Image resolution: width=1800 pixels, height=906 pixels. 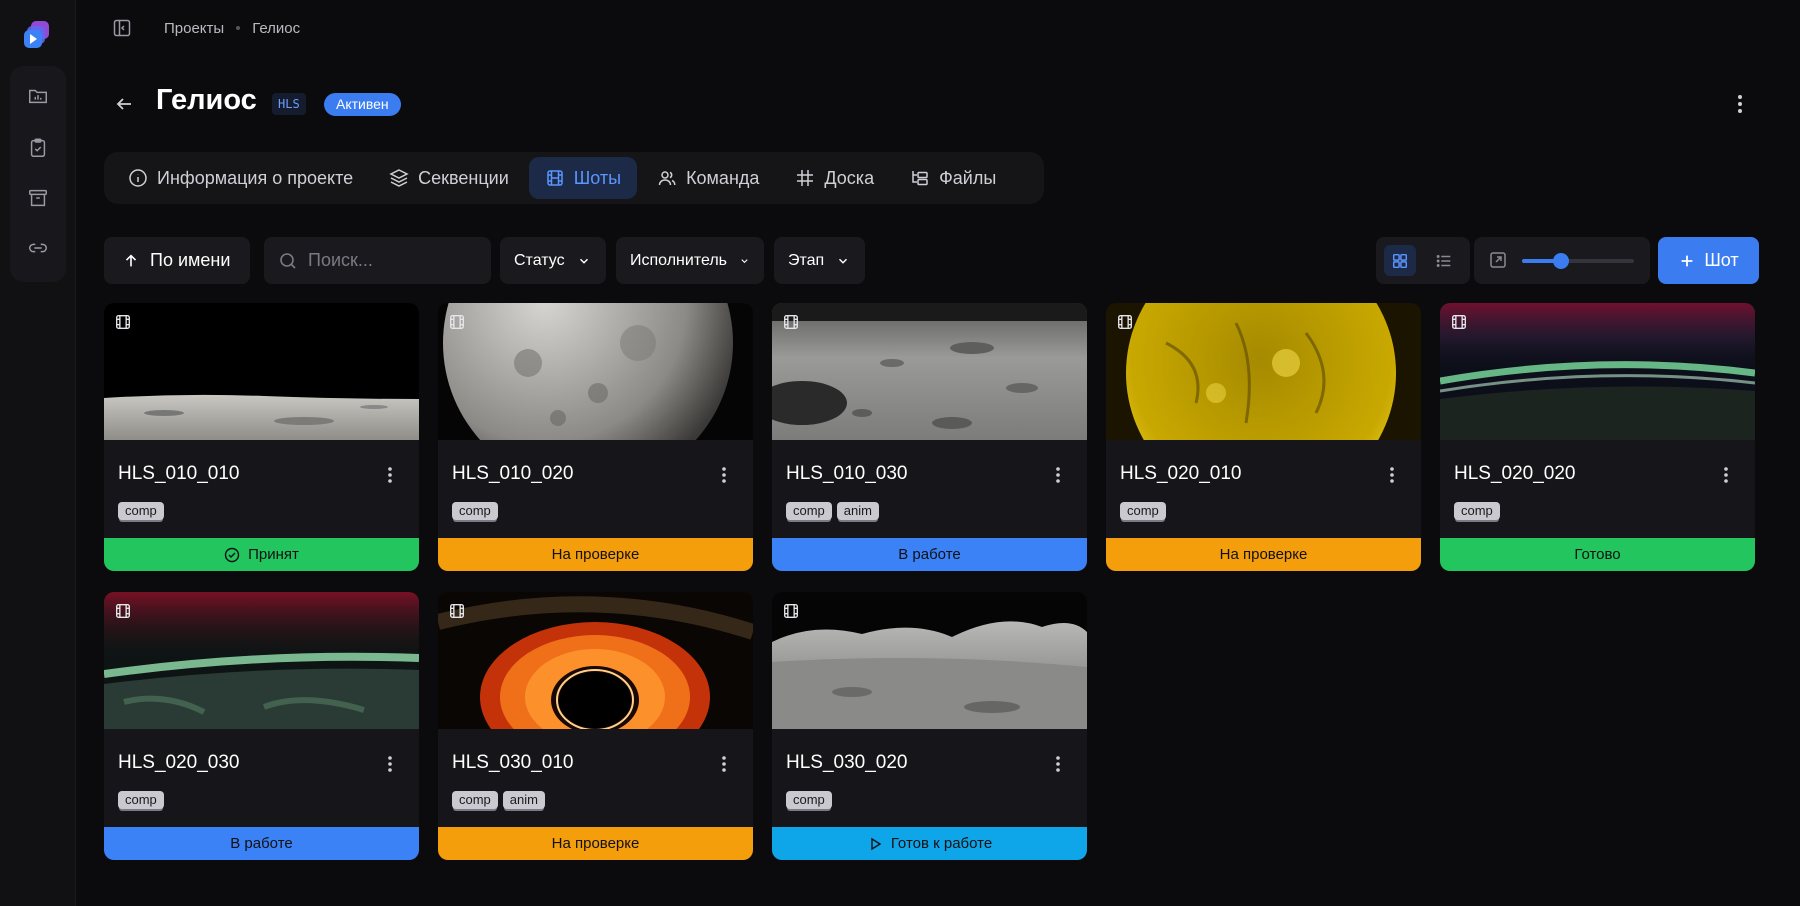 I want to click on project-status-badge: Активен, so click(x=362, y=104).